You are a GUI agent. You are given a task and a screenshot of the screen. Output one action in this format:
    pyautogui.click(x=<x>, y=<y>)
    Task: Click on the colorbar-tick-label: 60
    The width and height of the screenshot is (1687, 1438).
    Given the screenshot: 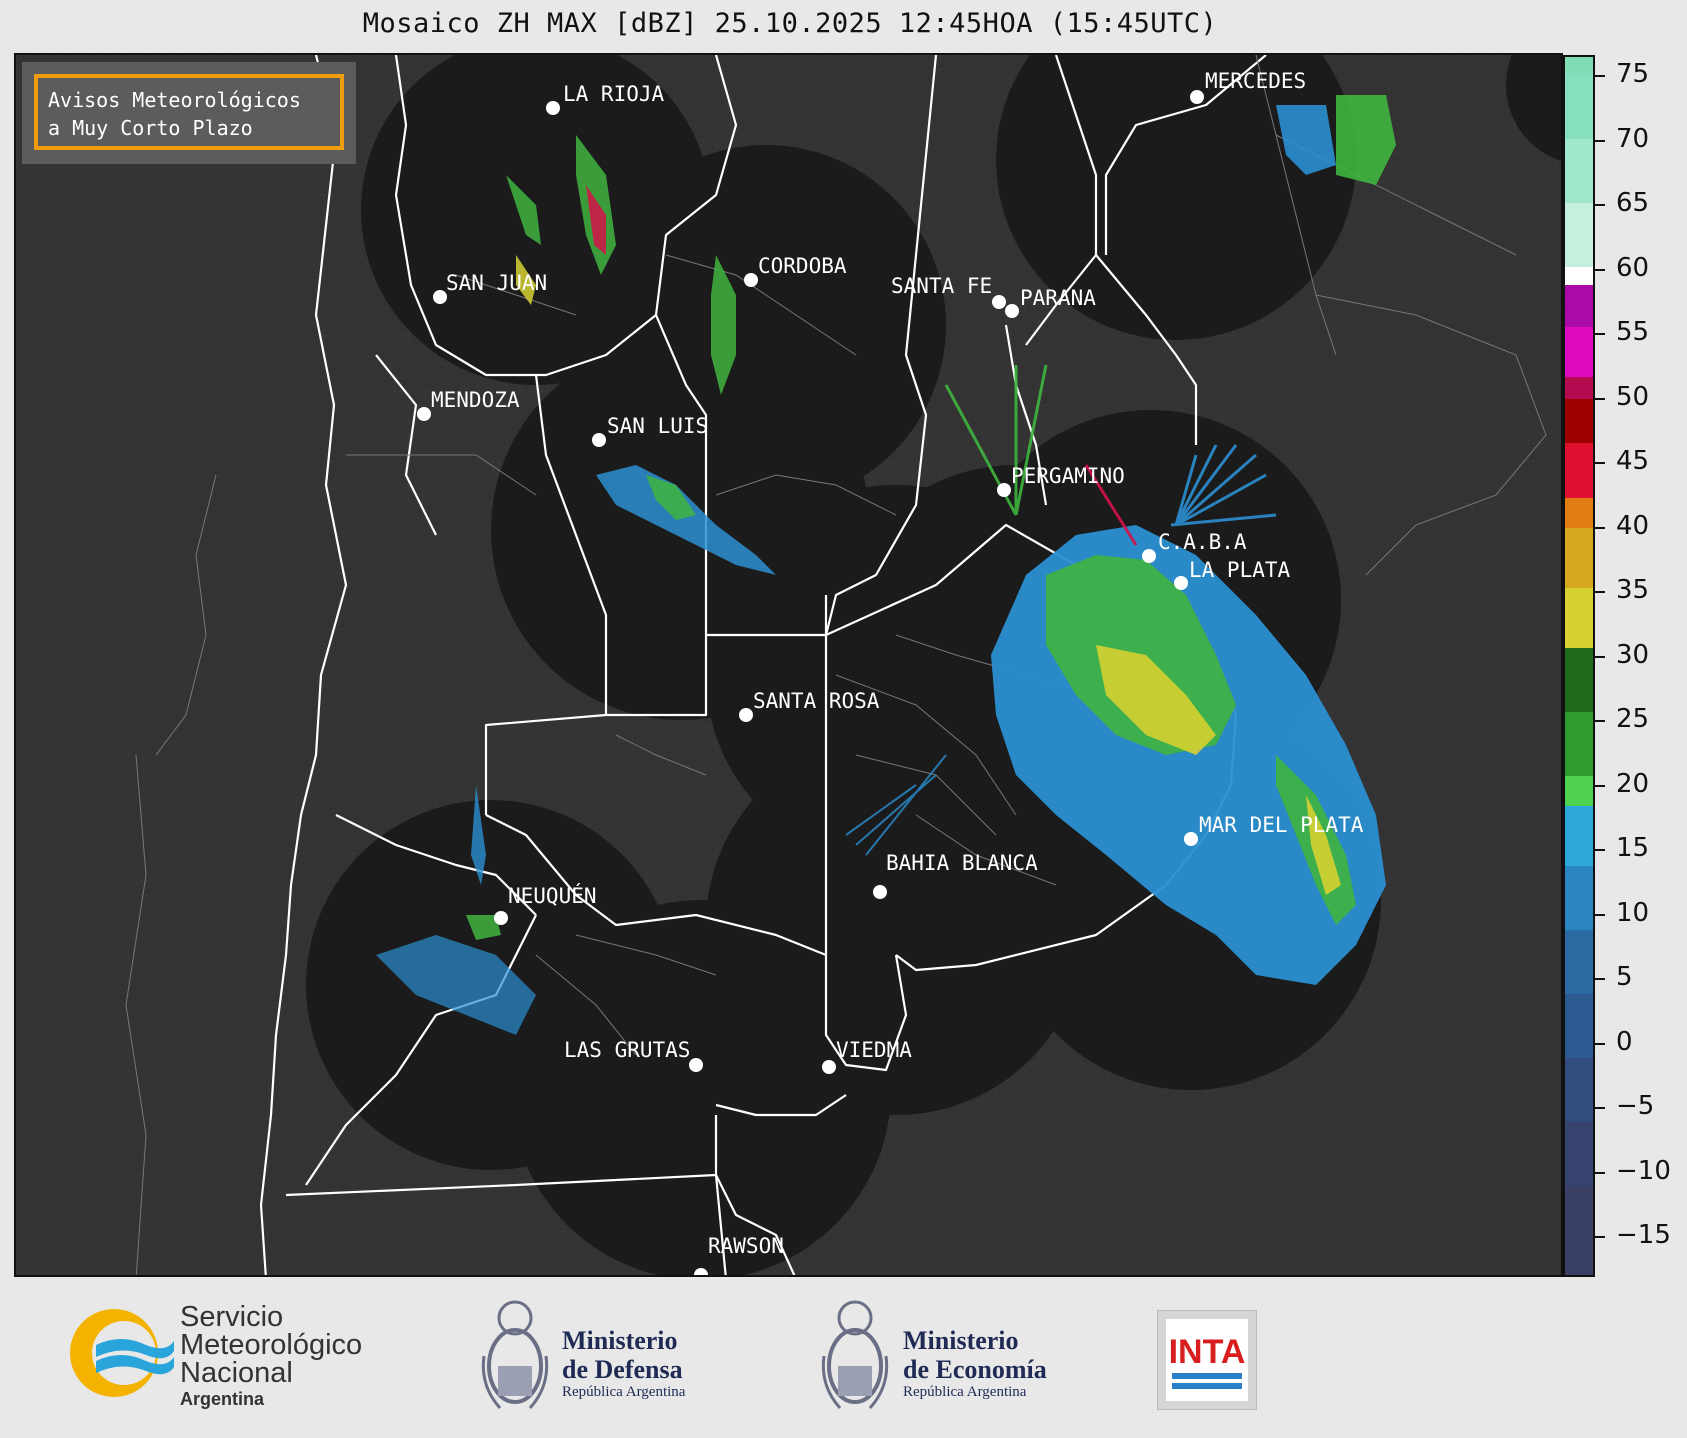 What is the action you would take?
    pyautogui.click(x=1633, y=267)
    